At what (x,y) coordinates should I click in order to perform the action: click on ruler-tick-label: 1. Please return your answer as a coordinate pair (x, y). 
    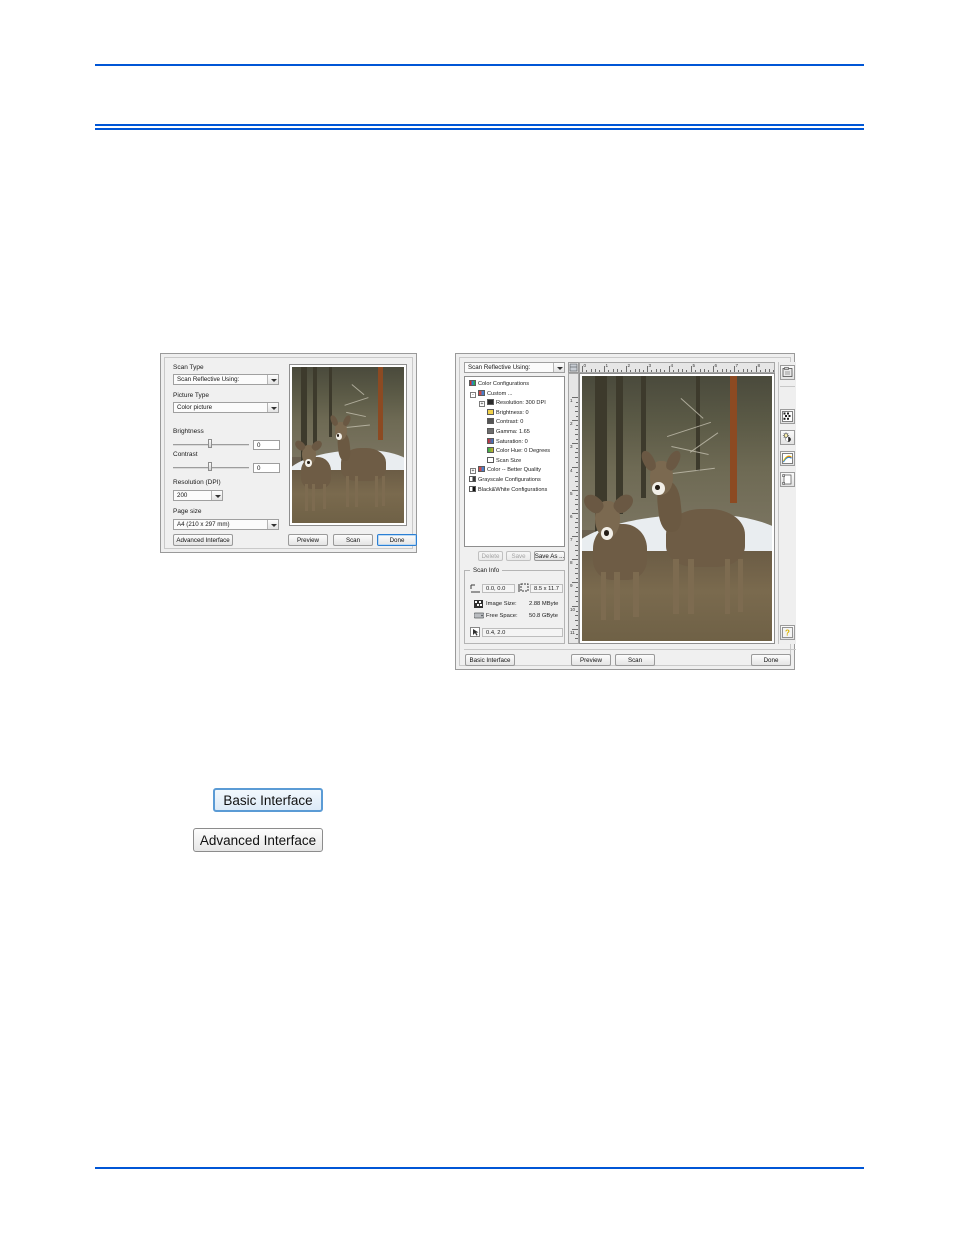
    Looking at the image, I should click on (607, 365).